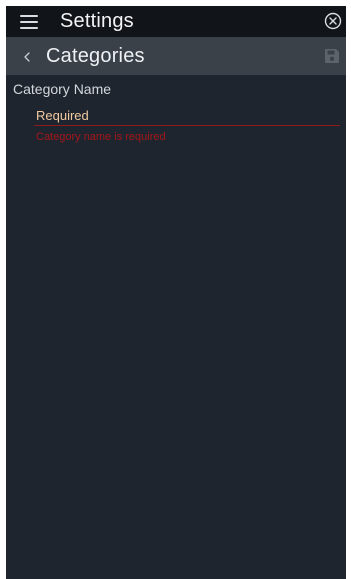 The width and height of the screenshot is (351, 579). I want to click on hamburger-menu-icon, so click(29, 22).